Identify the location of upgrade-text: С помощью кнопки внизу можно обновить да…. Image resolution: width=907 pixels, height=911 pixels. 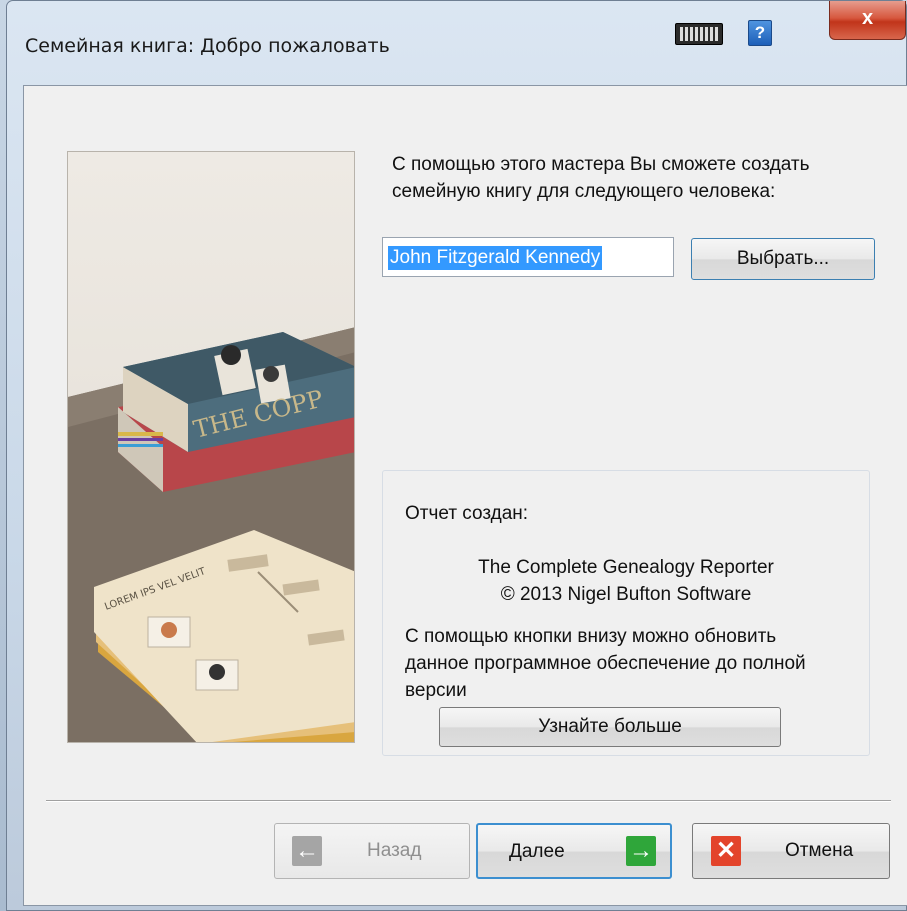
(605, 663).